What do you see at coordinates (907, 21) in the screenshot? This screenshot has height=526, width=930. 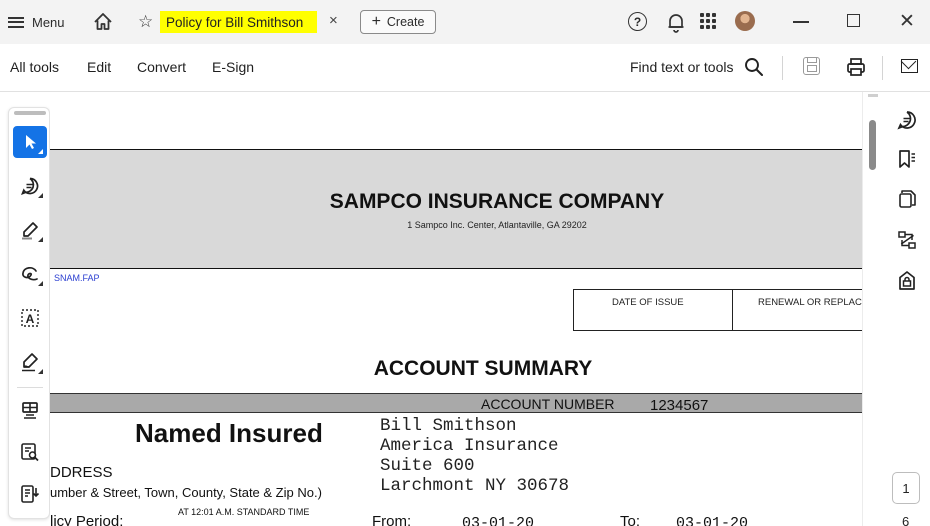 I see `window-close-icon: ✕` at bounding box center [907, 21].